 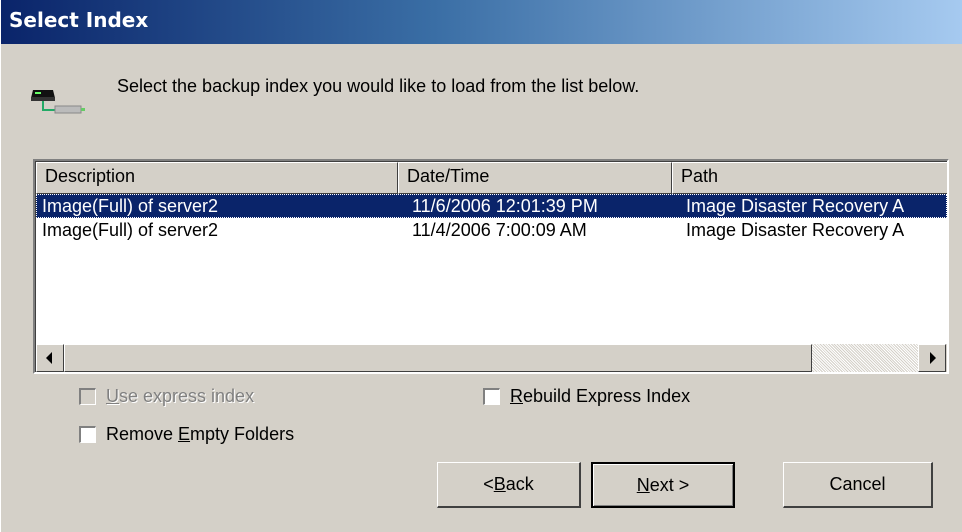 I want to click on scrollbar-track, so click(x=865, y=358).